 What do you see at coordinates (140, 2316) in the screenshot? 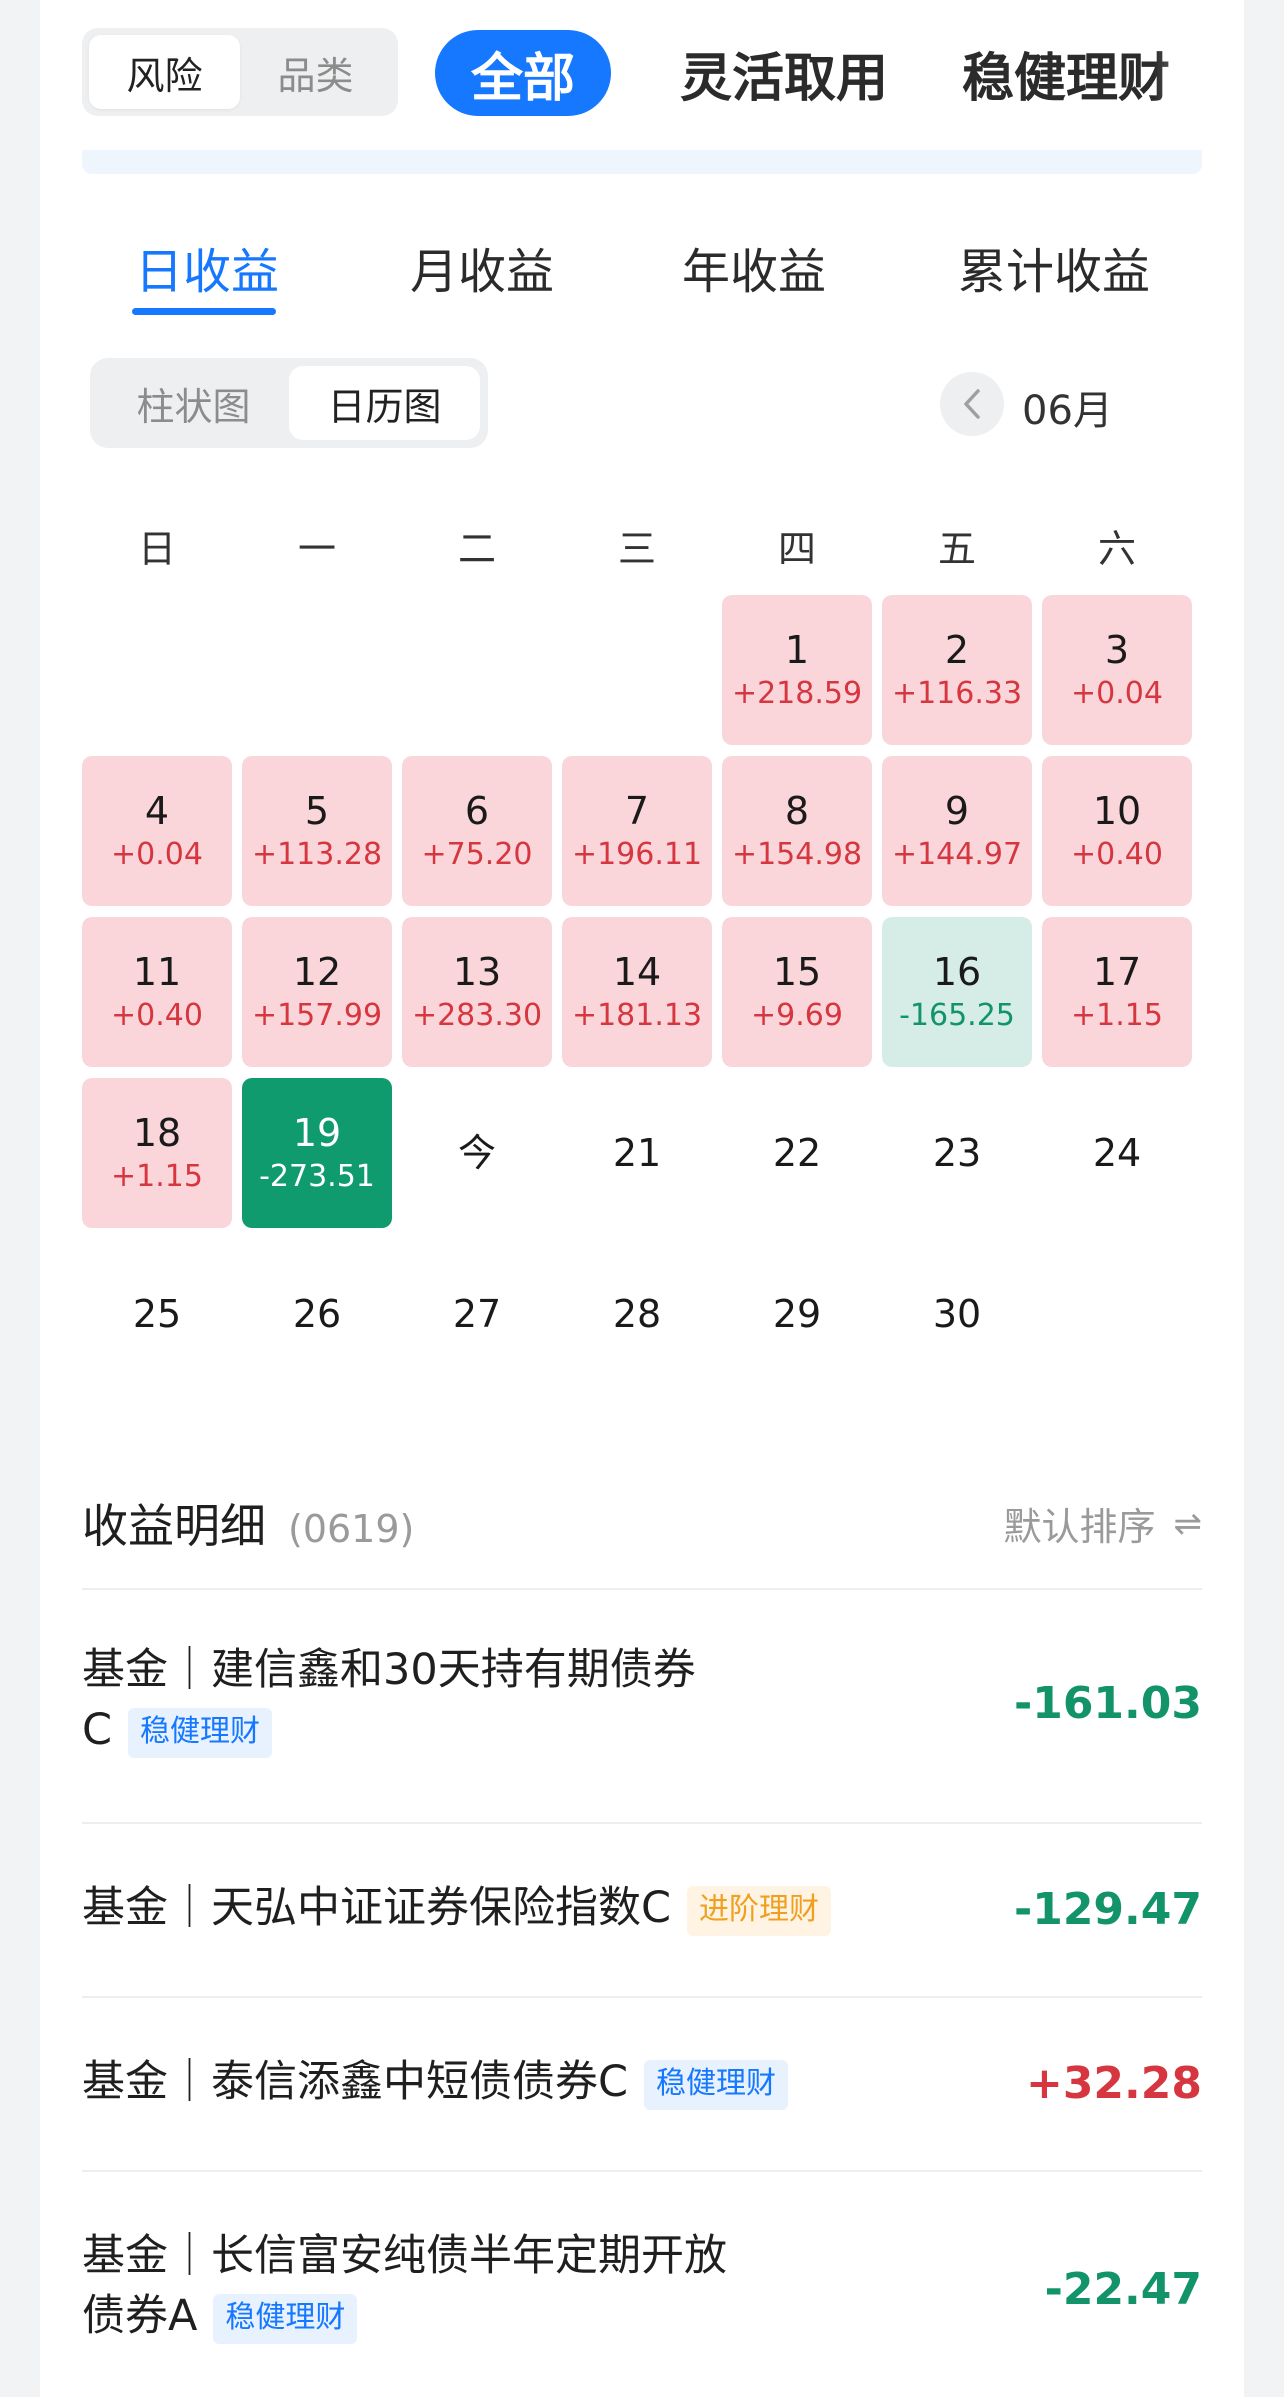
I see `fund-name-line2: 债券A` at bounding box center [140, 2316].